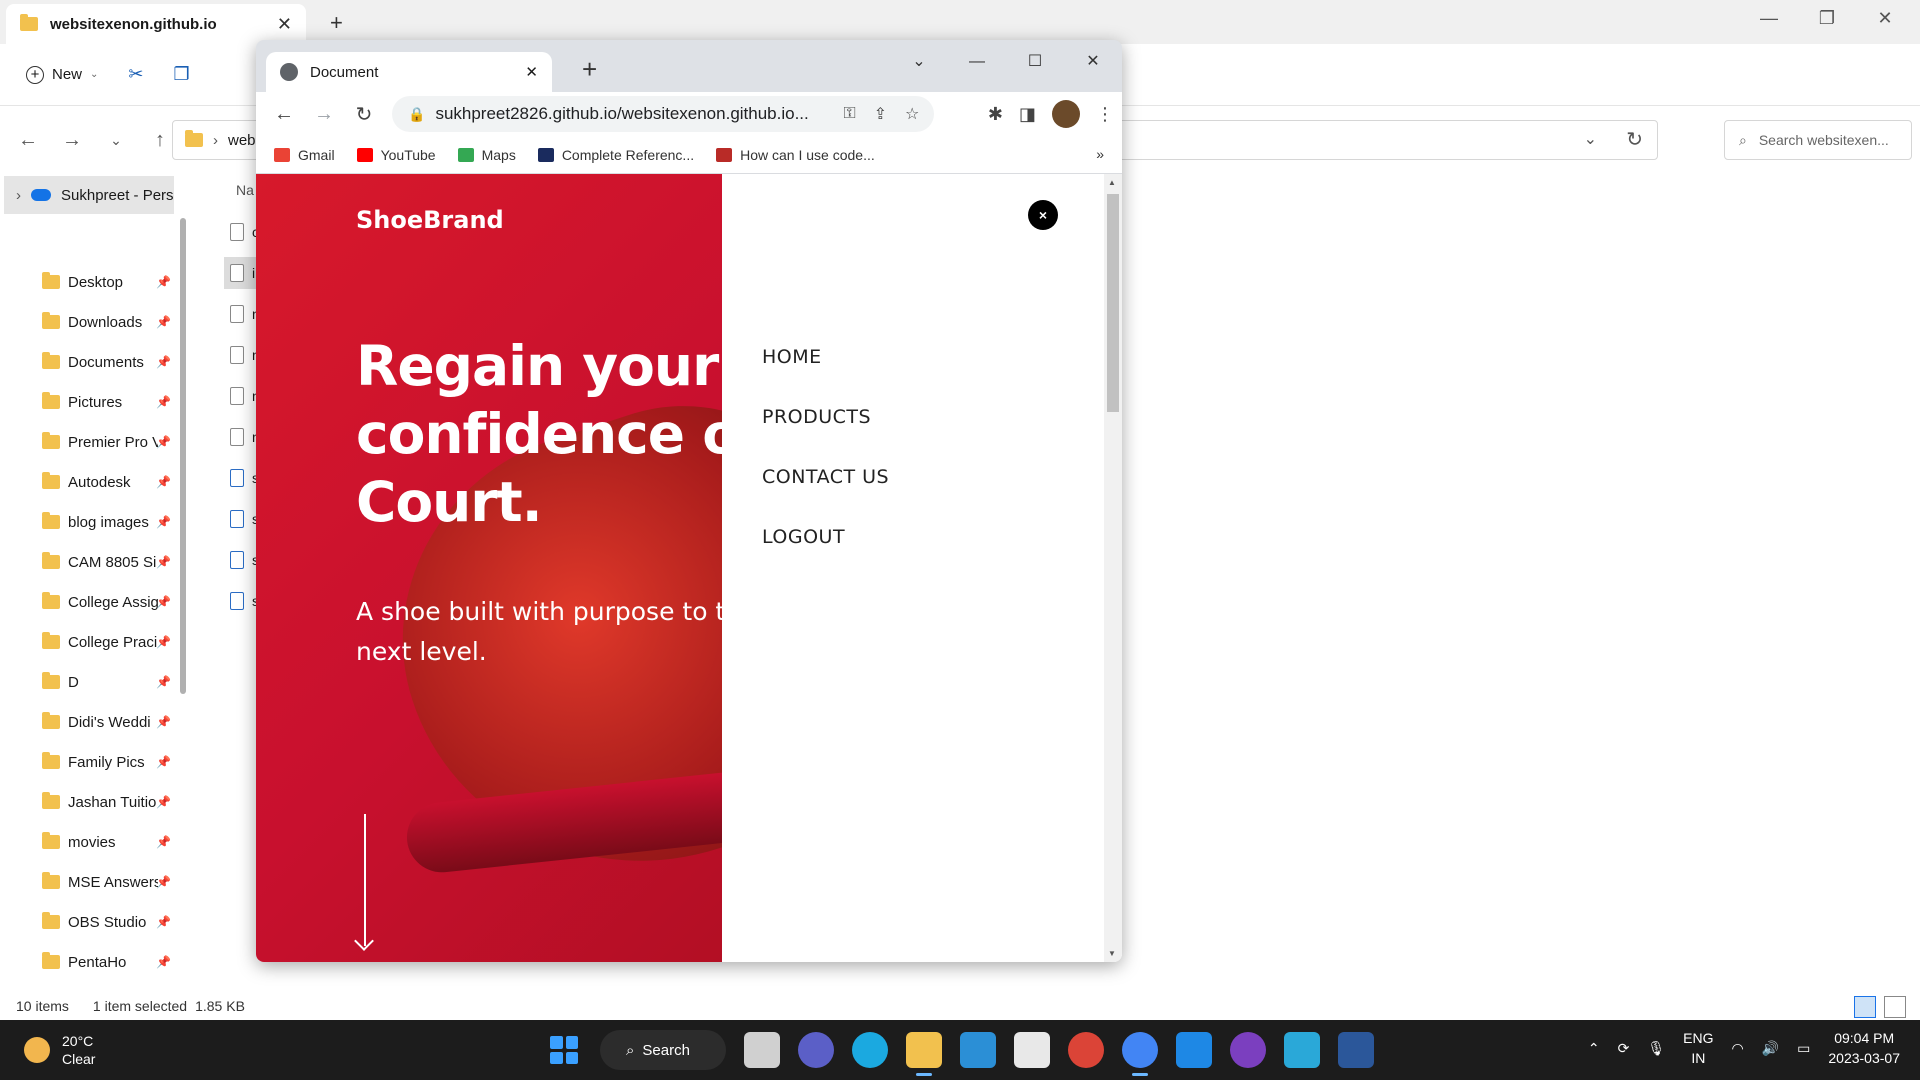  I want to click on clock: 09:04 PM 2023-03-07, so click(1864, 1048).